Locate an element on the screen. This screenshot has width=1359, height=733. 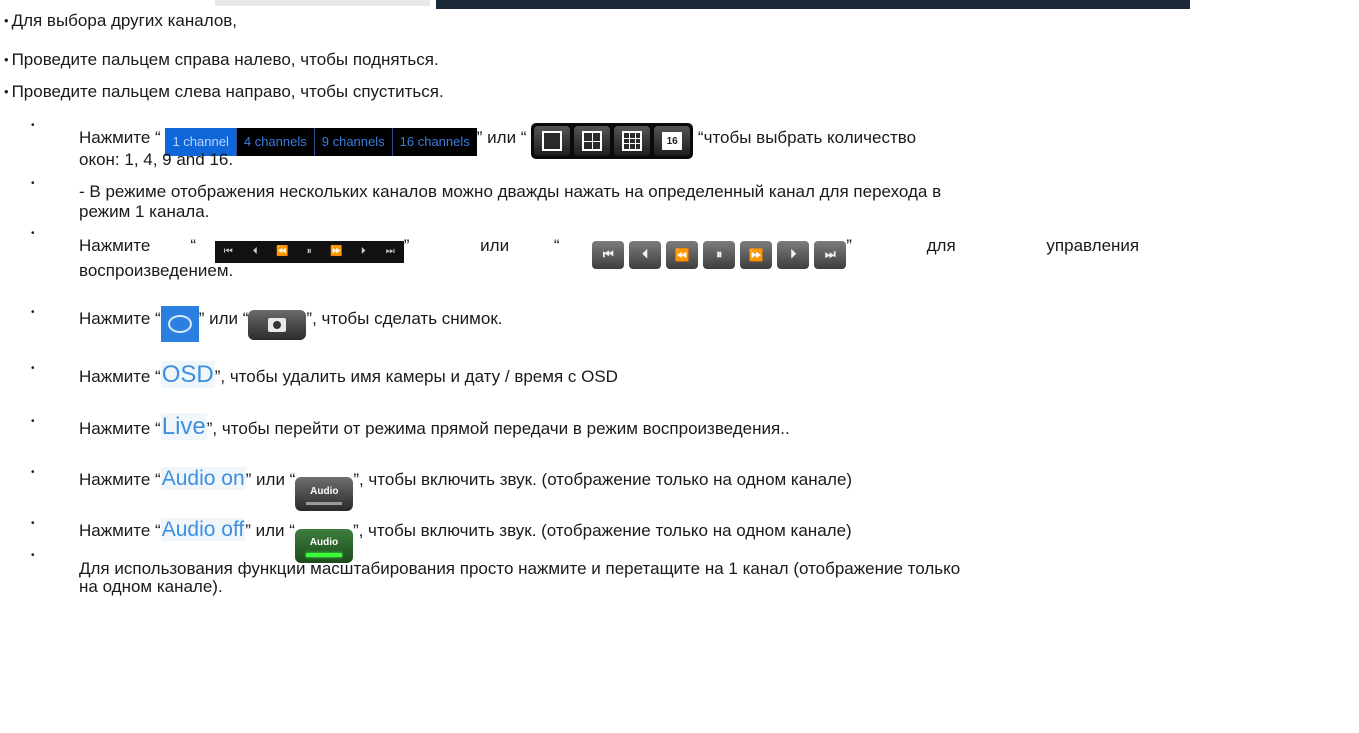
tab-4-channels: 4 channels is located at coordinates (276, 142).